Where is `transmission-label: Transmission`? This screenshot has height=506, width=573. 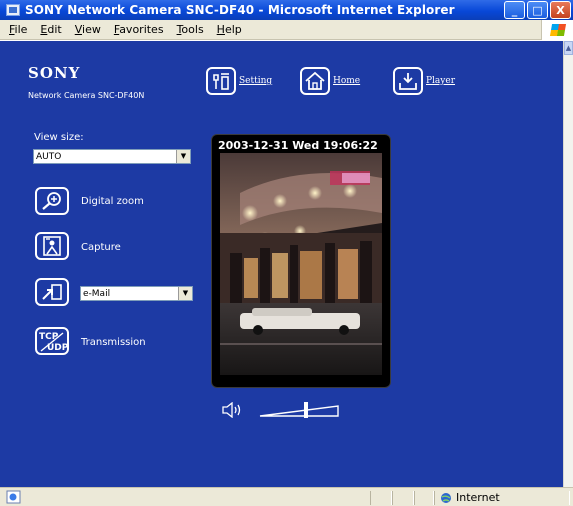 transmission-label: Transmission is located at coordinates (113, 342).